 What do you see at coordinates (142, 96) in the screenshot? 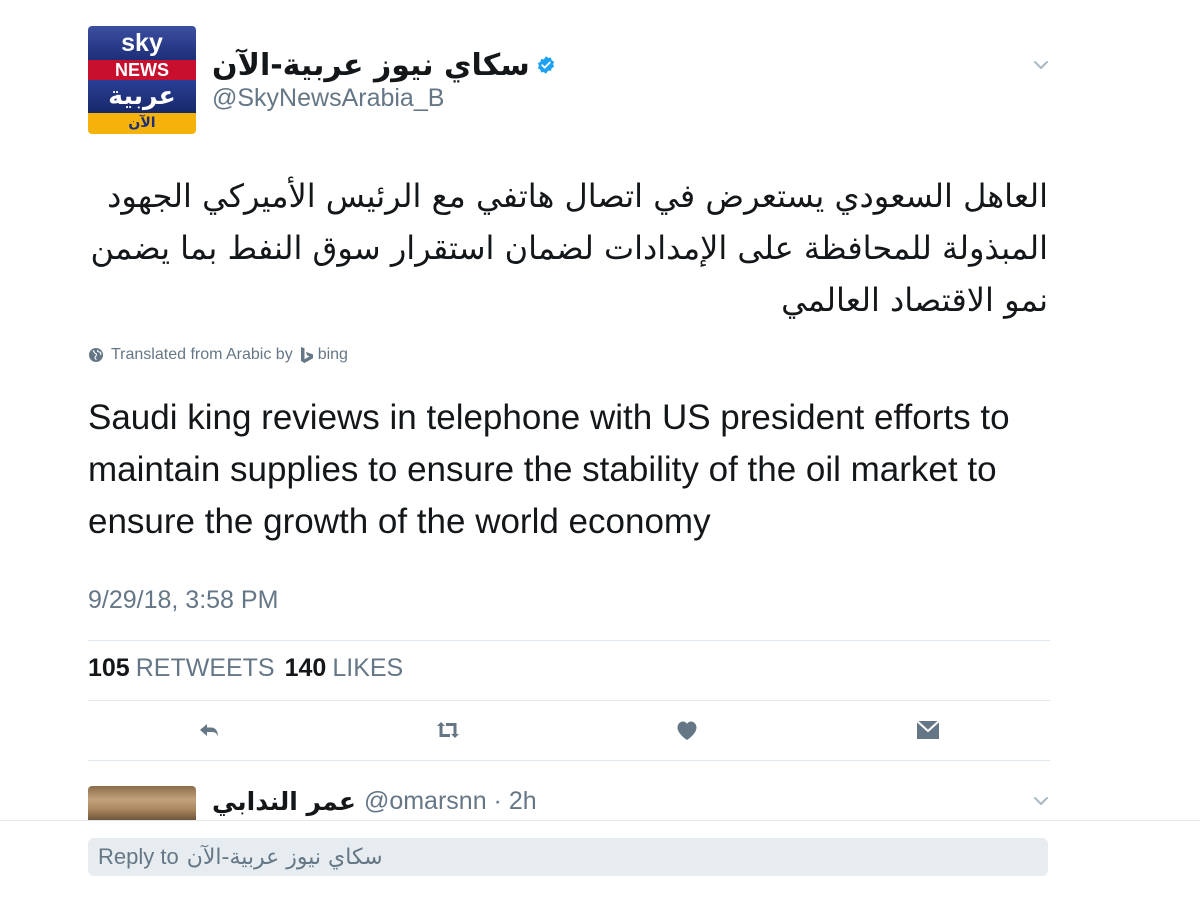
I see `logo-arabic-text: عربية` at bounding box center [142, 96].